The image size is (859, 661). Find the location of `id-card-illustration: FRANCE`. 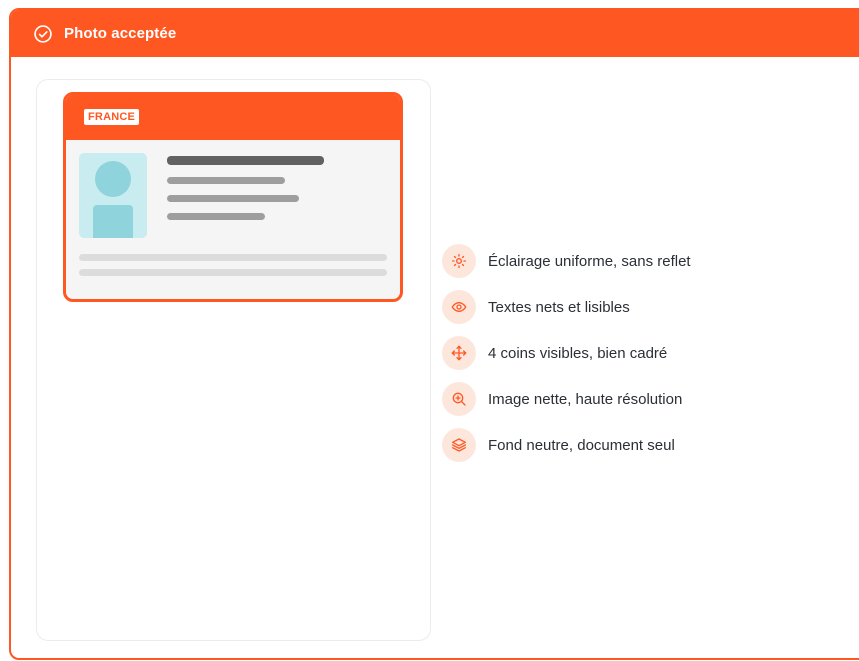

id-card-illustration: FRANCE is located at coordinates (233, 197).